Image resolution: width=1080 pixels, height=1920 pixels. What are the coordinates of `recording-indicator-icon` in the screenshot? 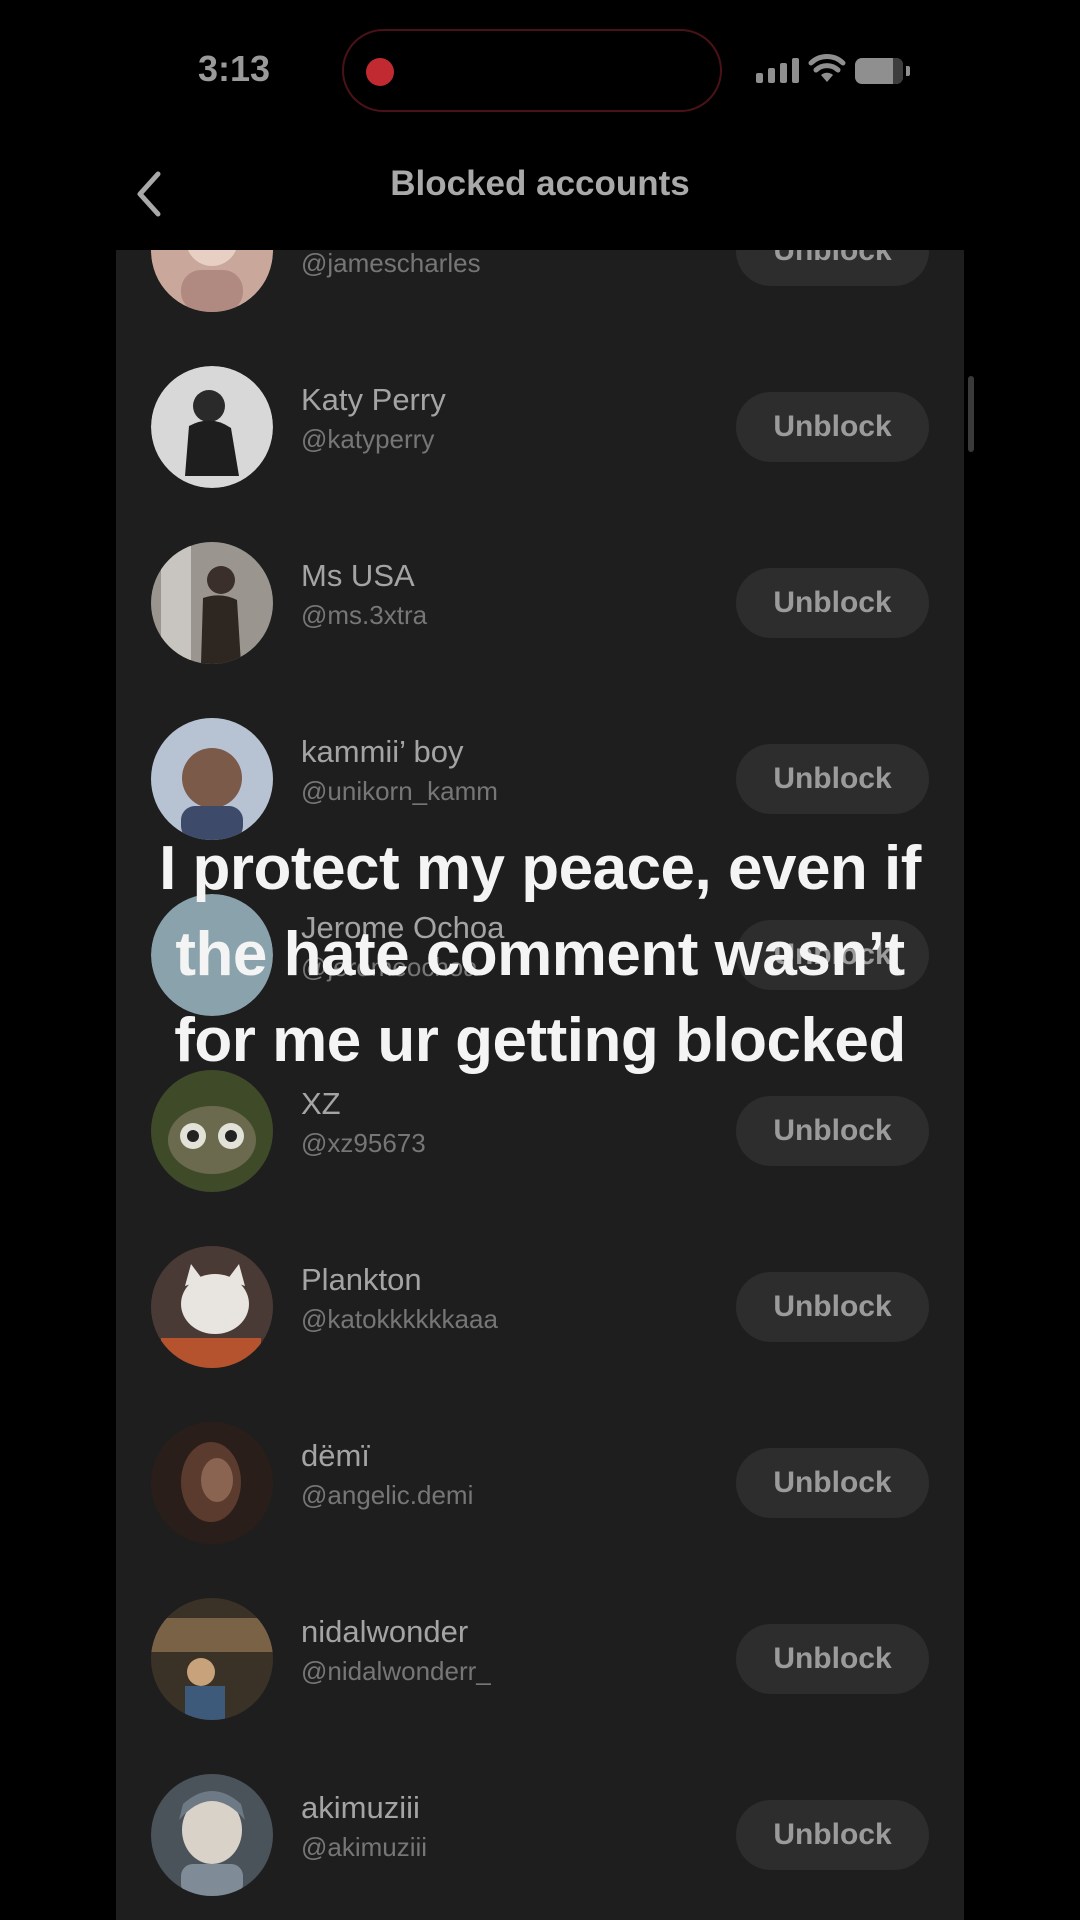 It's located at (380, 72).